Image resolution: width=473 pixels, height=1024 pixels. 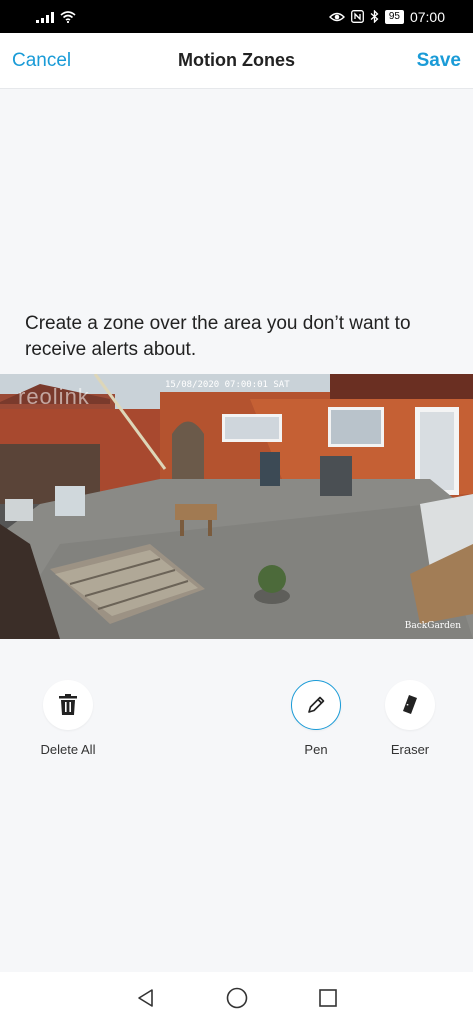 I want to click on save-button: Save, so click(x=439, y=61).